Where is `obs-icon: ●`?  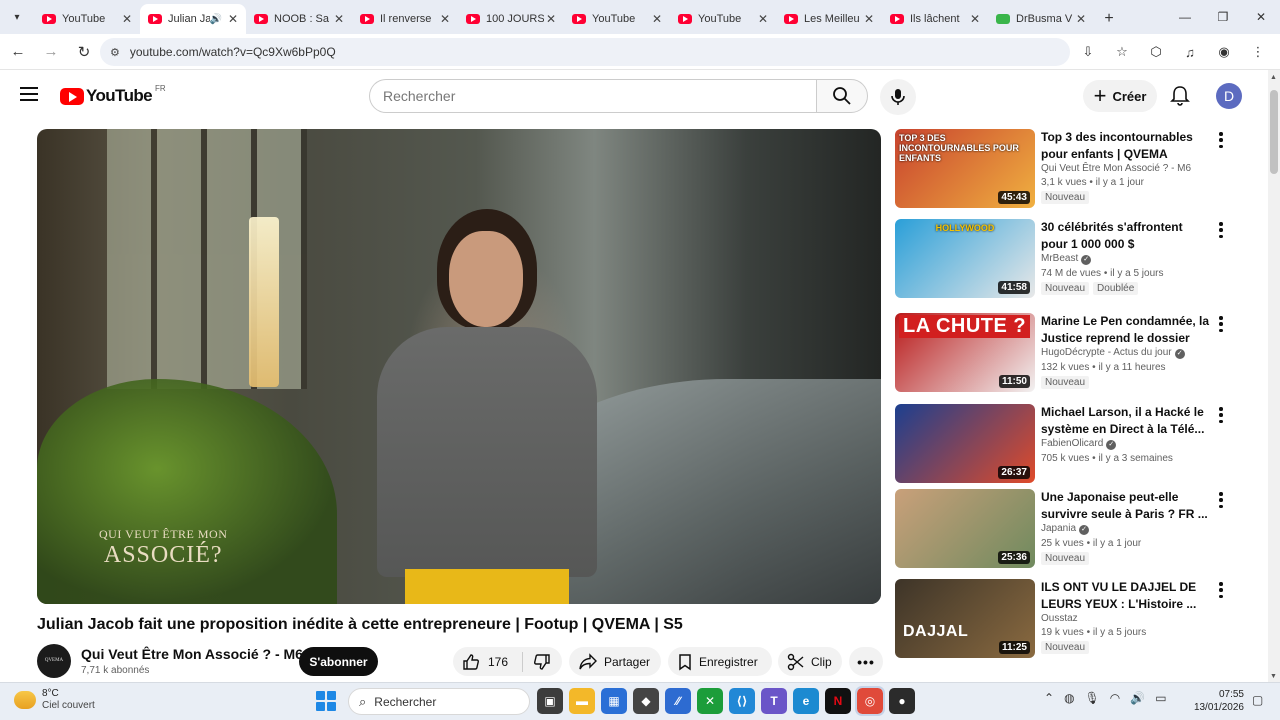
obs-icon: ● is located at coordinates (902, 701).